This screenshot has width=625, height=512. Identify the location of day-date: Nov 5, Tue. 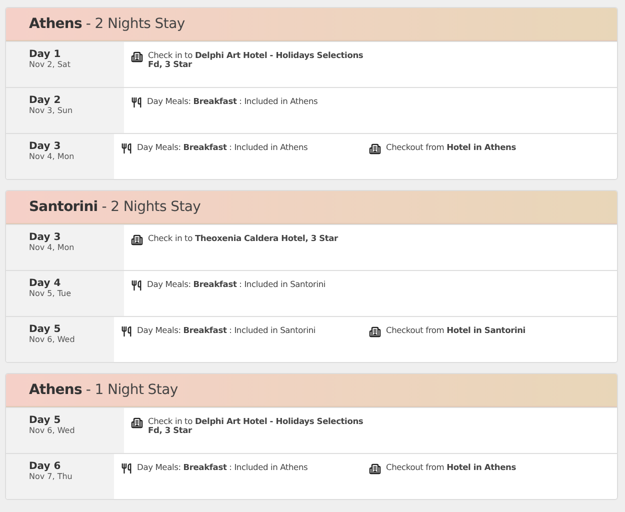
(50, 293).